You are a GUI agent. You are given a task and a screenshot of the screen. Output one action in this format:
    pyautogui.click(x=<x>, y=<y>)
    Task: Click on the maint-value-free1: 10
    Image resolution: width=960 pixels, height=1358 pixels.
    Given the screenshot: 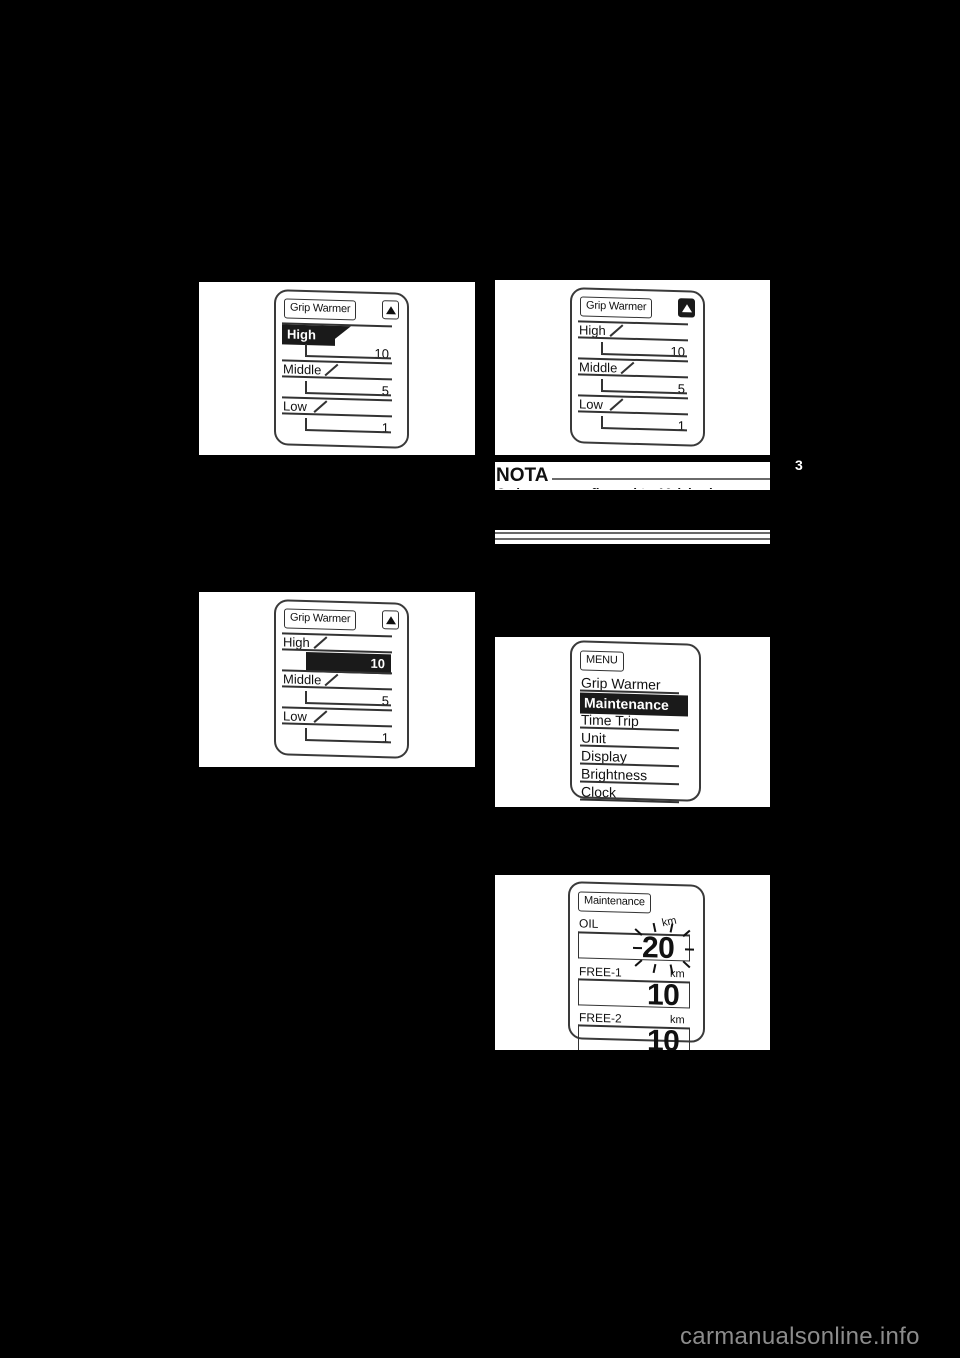 What is the action you would take?
    pyautogui.click(x=663, y=995)
    